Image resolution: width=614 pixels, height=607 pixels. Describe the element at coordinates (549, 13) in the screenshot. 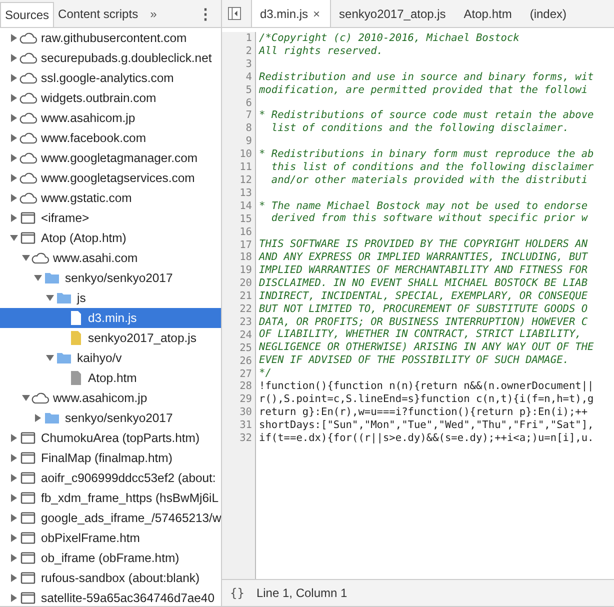

I see `file-tab: (index)` at that location.